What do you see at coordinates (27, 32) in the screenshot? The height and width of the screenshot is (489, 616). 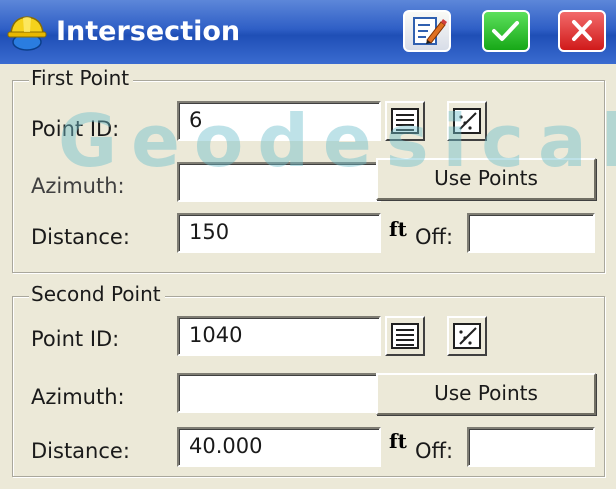 I see `surveyor-hardhat-icon` at bounding box center [27, 32].